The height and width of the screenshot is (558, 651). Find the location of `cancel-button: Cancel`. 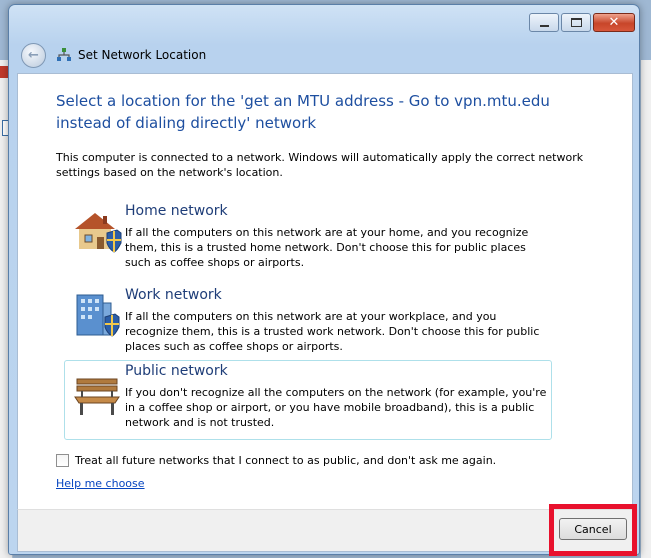

cancel-button: Cancel is located at coordinates (593, 529).